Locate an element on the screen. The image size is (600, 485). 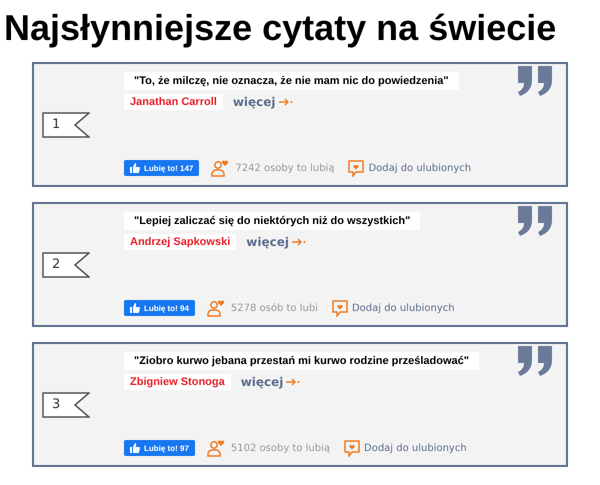
quote-text: "To, że milczę, nie oznacza, że nie mam nic do powiedzenia" is located at coordinates (291, 81).